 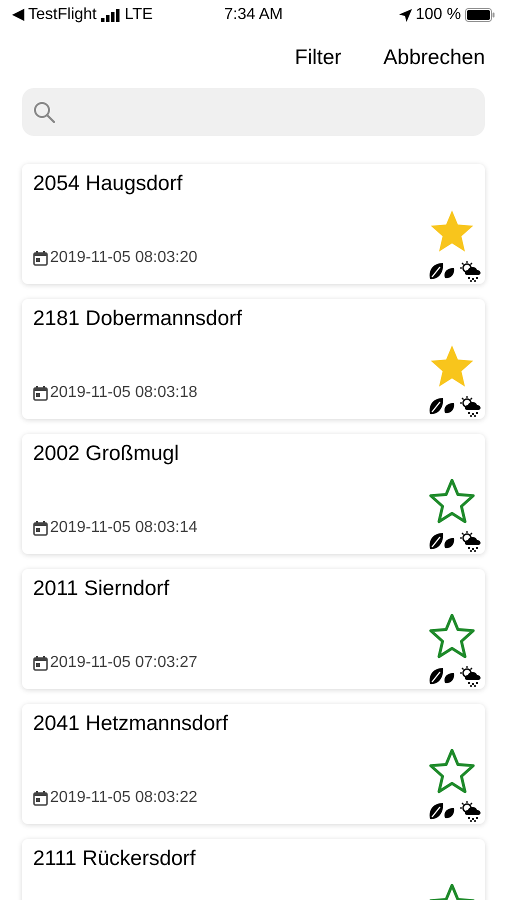 What do you see at coordinates (114, 859) in the screenshot?
I see `station-title: 2111 Rückersdorf` at bounding box center [114, 859].